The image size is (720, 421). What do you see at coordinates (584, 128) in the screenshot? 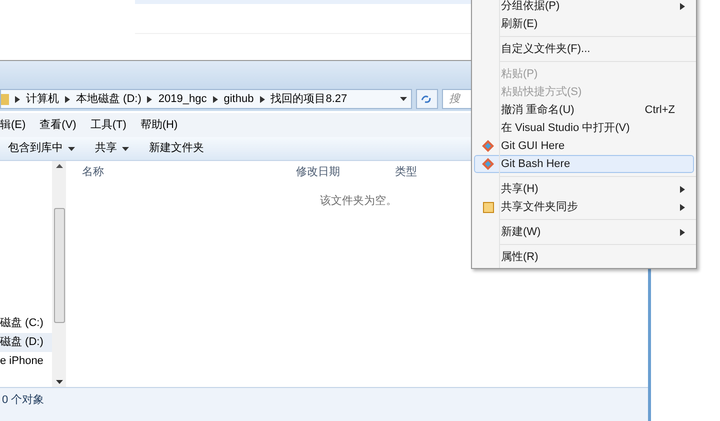
I see `menu-item: 在 Visual Studio 中打开(V)` at bounding box center [584, 128].